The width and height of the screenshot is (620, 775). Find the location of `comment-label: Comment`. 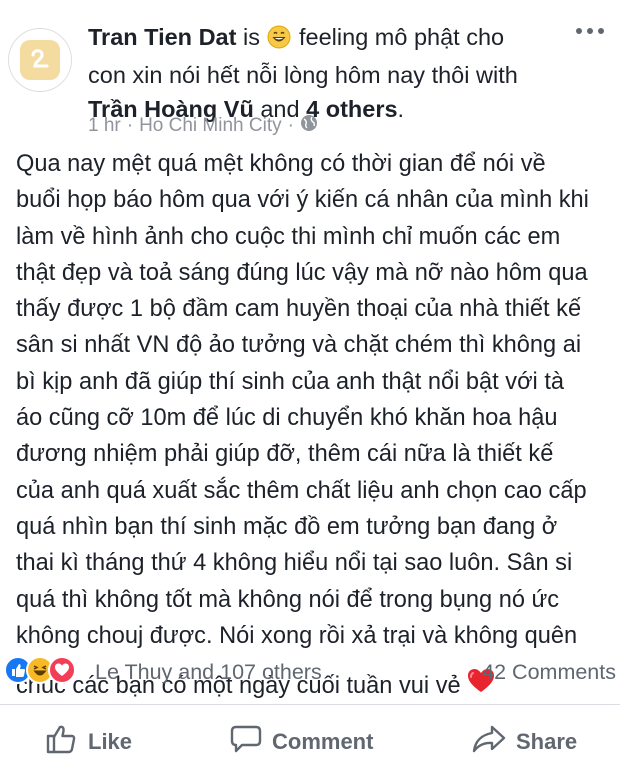

comment-label: Comment is located at coordinates (323, 741).